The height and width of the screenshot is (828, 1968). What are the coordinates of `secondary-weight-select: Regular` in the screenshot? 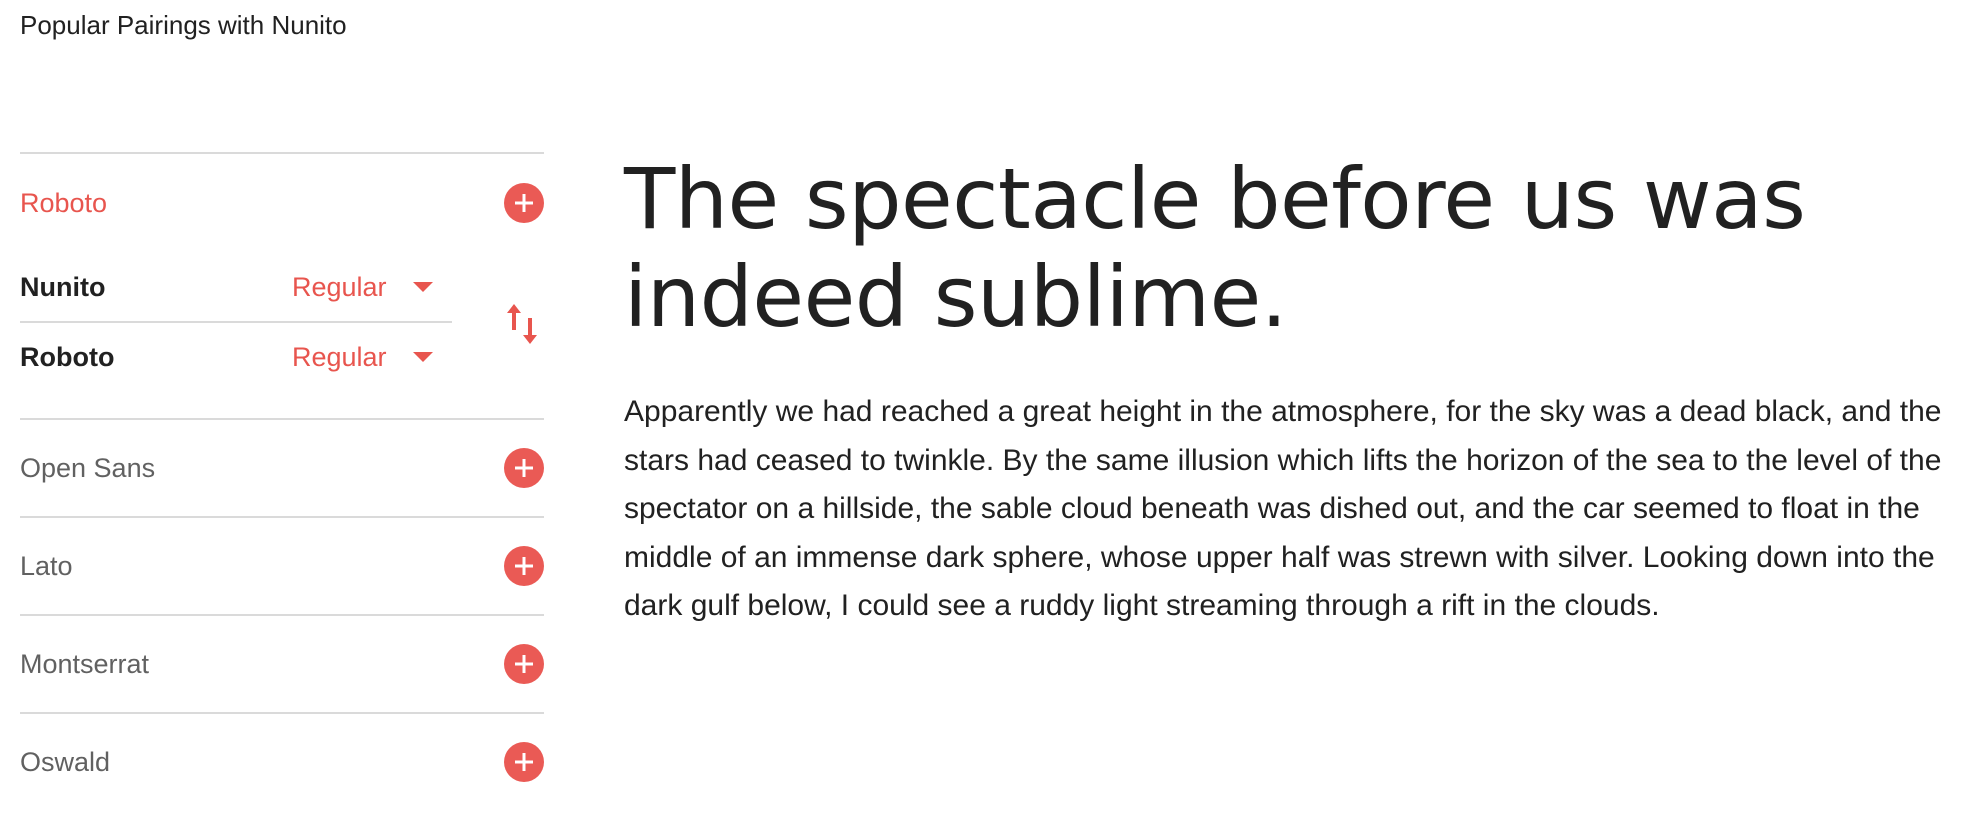 It's located at (362, 357).